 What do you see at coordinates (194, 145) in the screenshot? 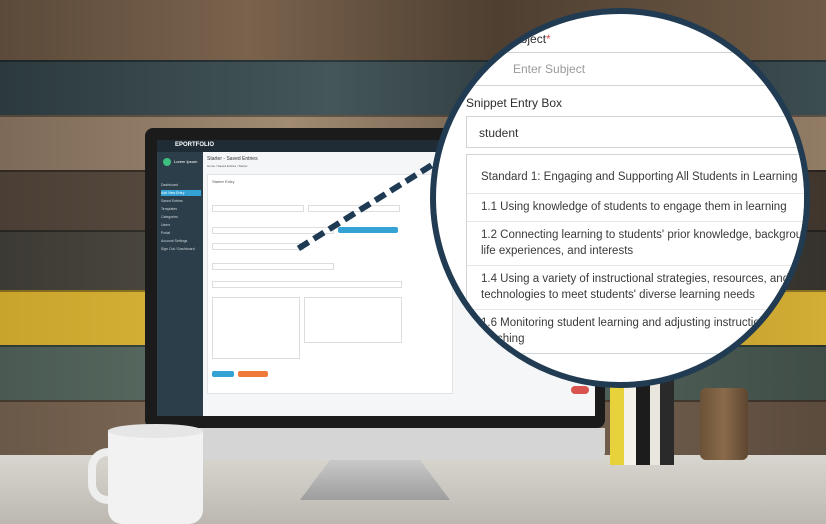
I see `app-logo: EPORTFOLIO` at bounding box center [194, 145].